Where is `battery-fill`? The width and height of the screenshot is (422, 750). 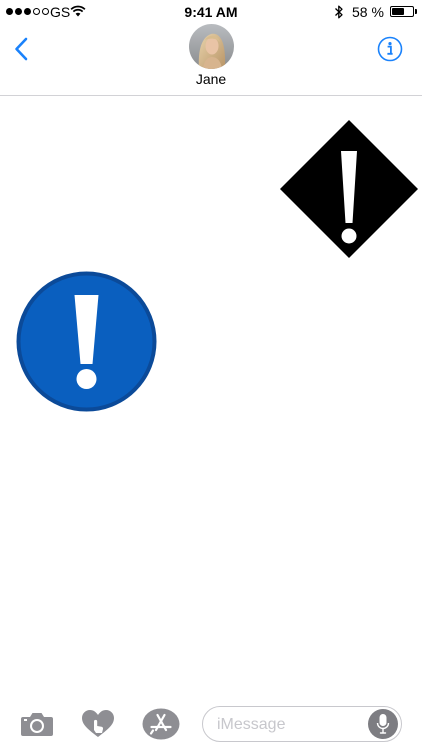 battery-fill is located at coordinates (398, 11).